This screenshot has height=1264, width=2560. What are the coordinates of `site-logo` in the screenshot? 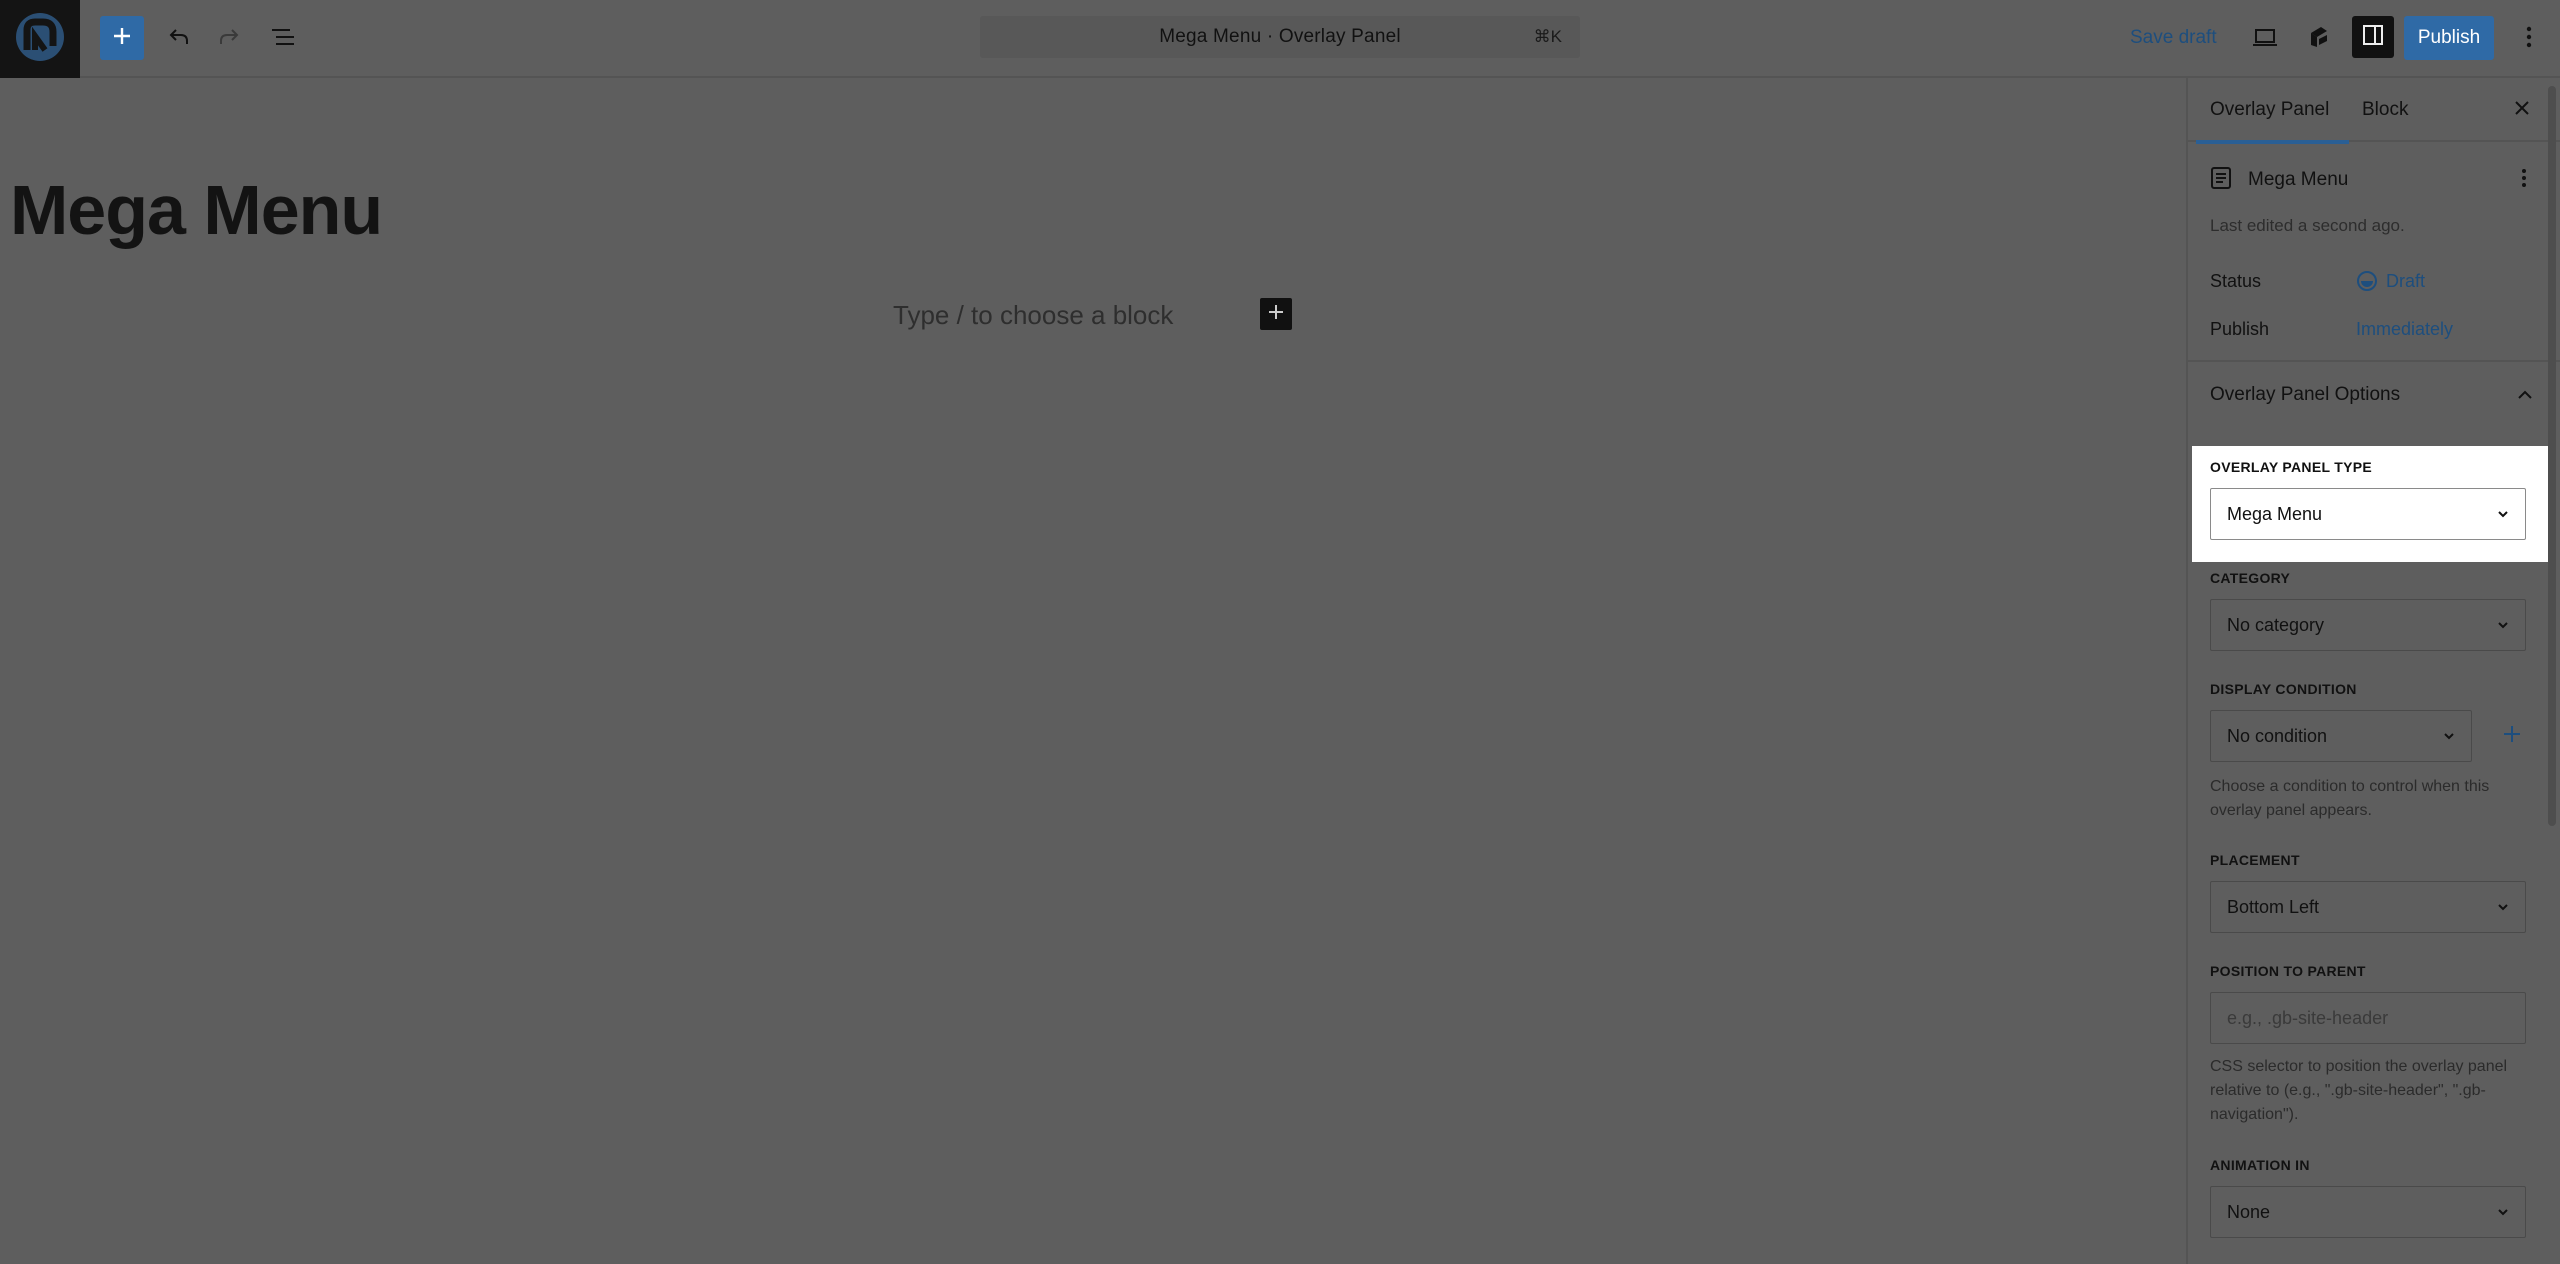 It's located at (40, 39).